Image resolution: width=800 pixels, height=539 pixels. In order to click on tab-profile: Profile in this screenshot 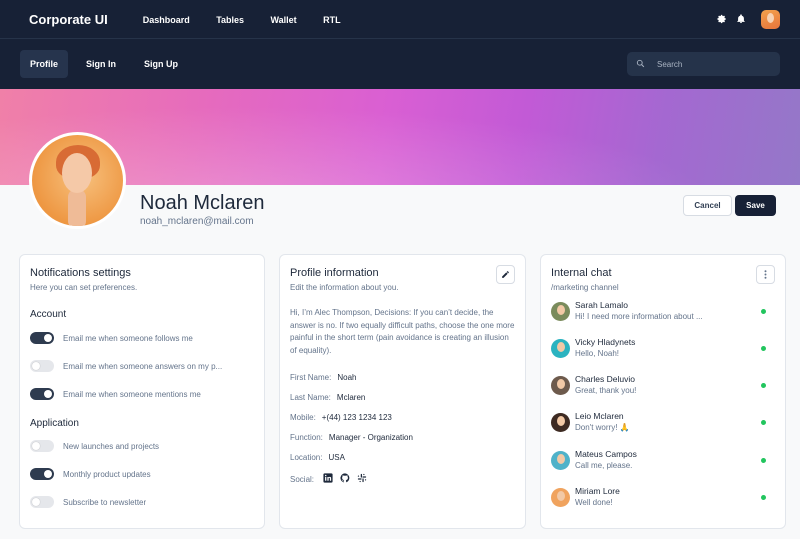, I will do `click(44, 64)`.